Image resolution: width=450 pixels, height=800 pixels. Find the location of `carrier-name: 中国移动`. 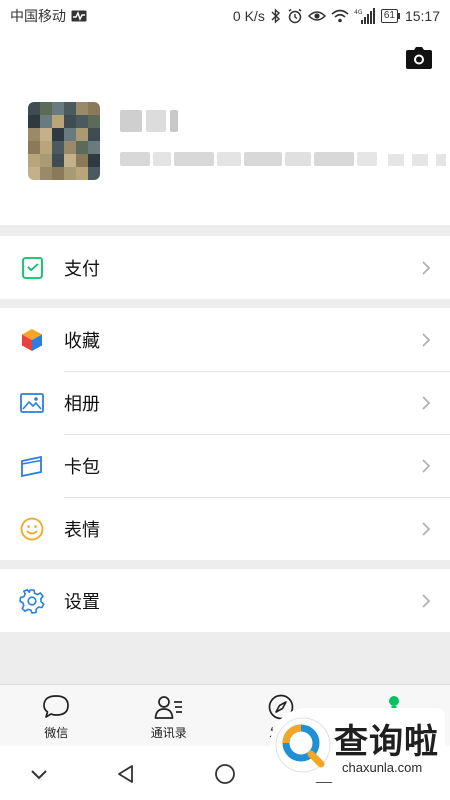

carrier-name: 中国移动 is located at coordinates (38, 16).